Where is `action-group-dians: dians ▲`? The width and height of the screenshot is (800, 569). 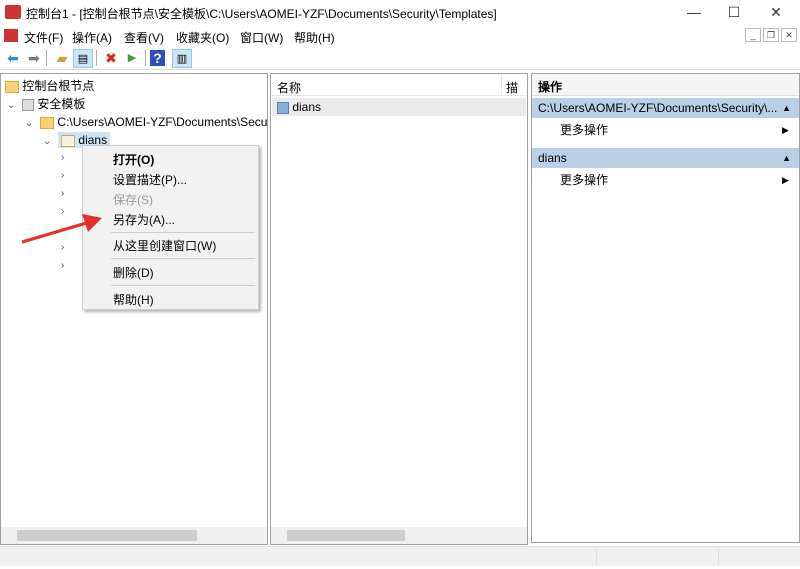
action-group-dians: dians ▲ is located at coordinates (665, 158).